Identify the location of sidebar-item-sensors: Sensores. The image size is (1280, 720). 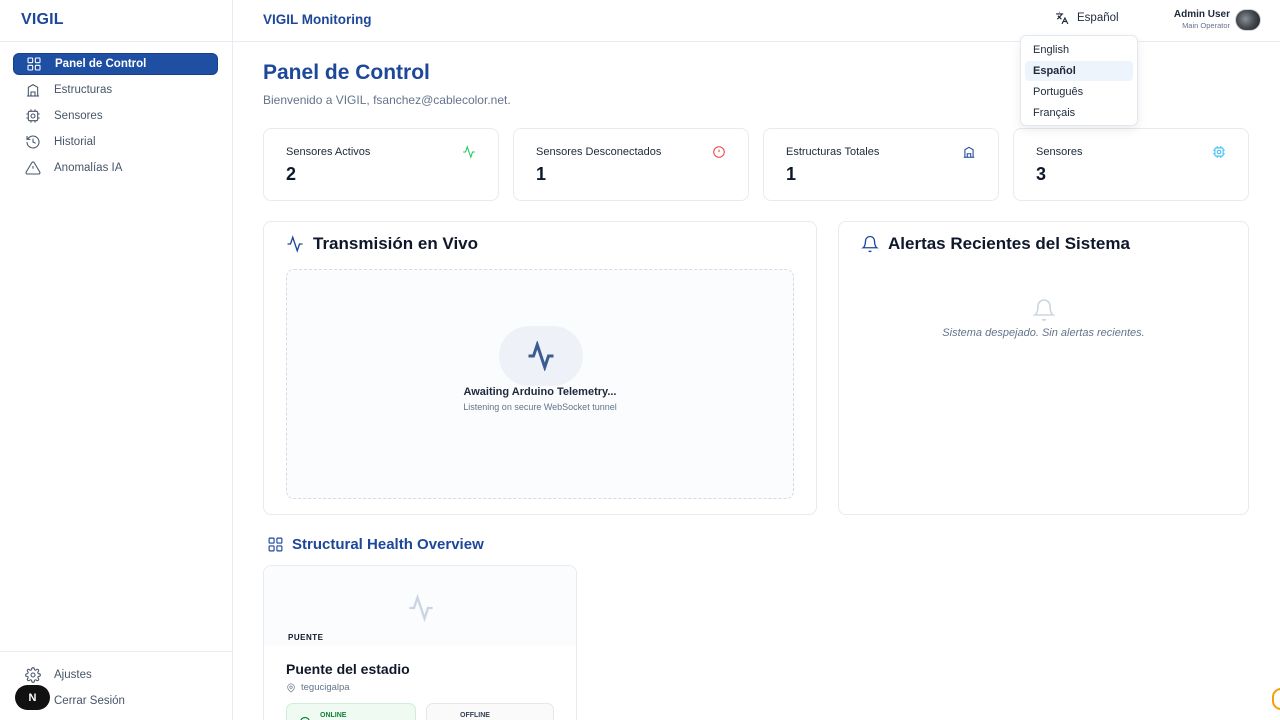
(115, 116).